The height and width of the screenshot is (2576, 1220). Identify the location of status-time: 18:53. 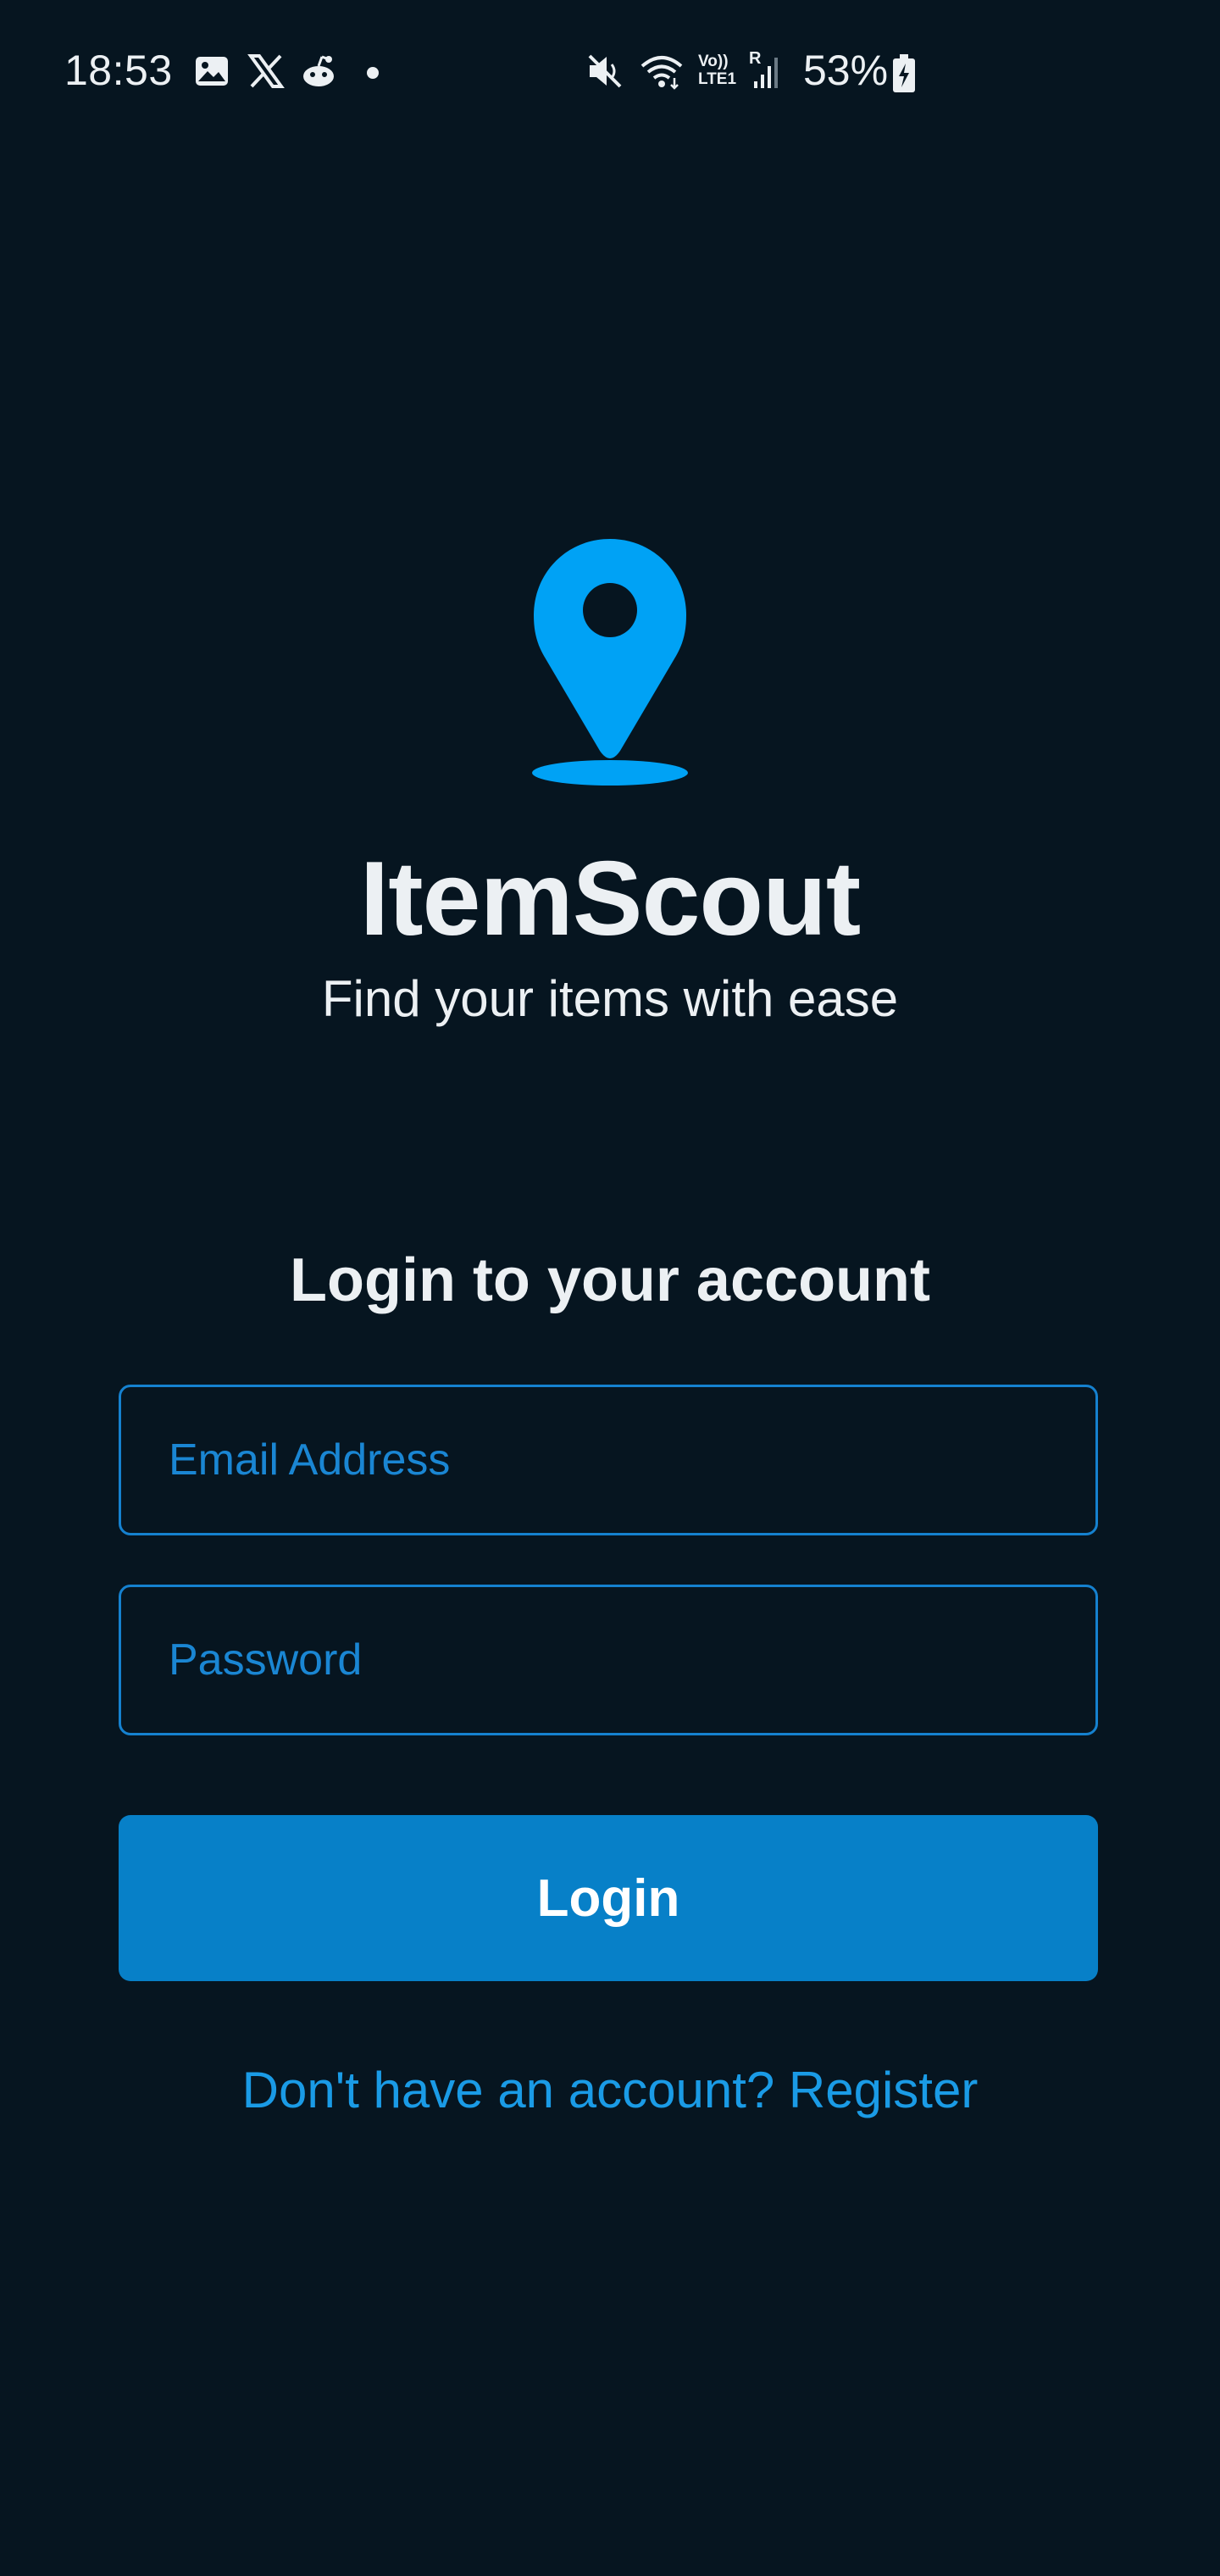
(118, 70).